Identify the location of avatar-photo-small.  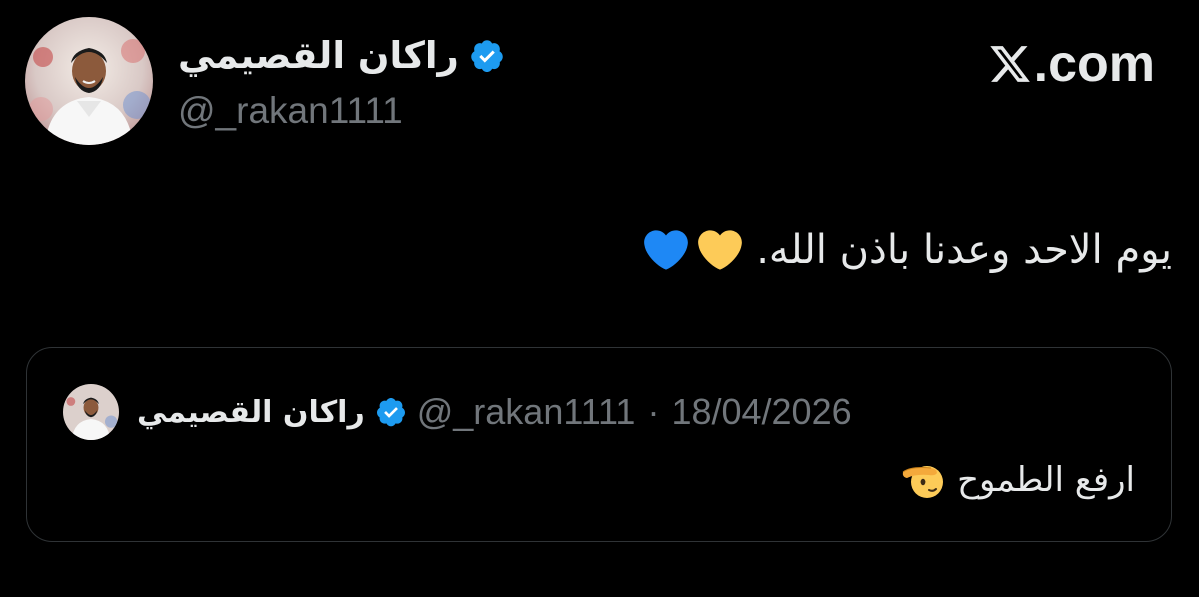
(91, 412).